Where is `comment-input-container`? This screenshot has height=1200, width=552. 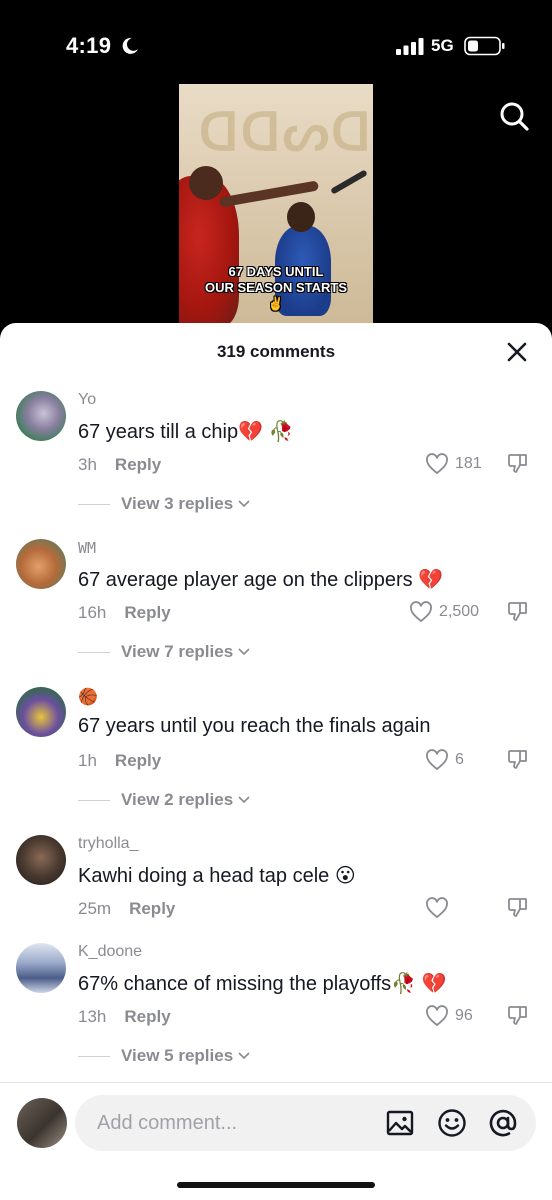
comment-input-container is located at coordinates (305, 1123).